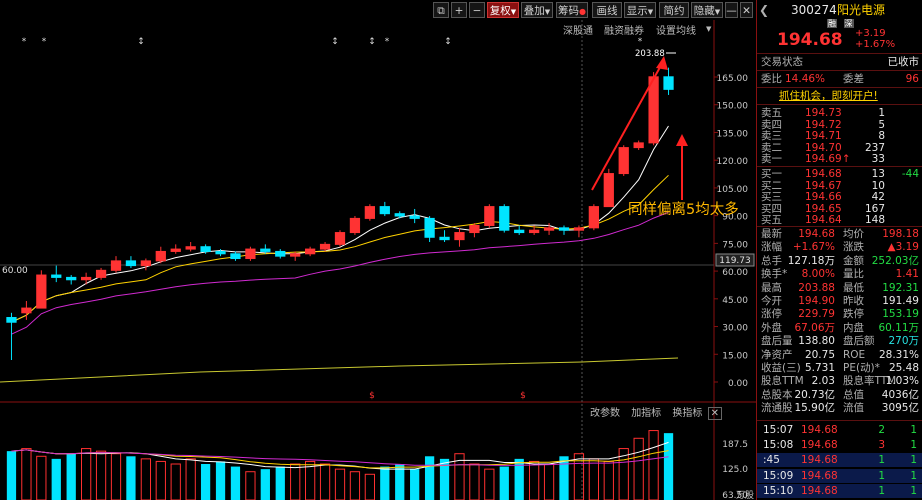 The width and height of the screenshot is (922, 500). I want to click on price-tick-label: 120.00, so click(733, 162).